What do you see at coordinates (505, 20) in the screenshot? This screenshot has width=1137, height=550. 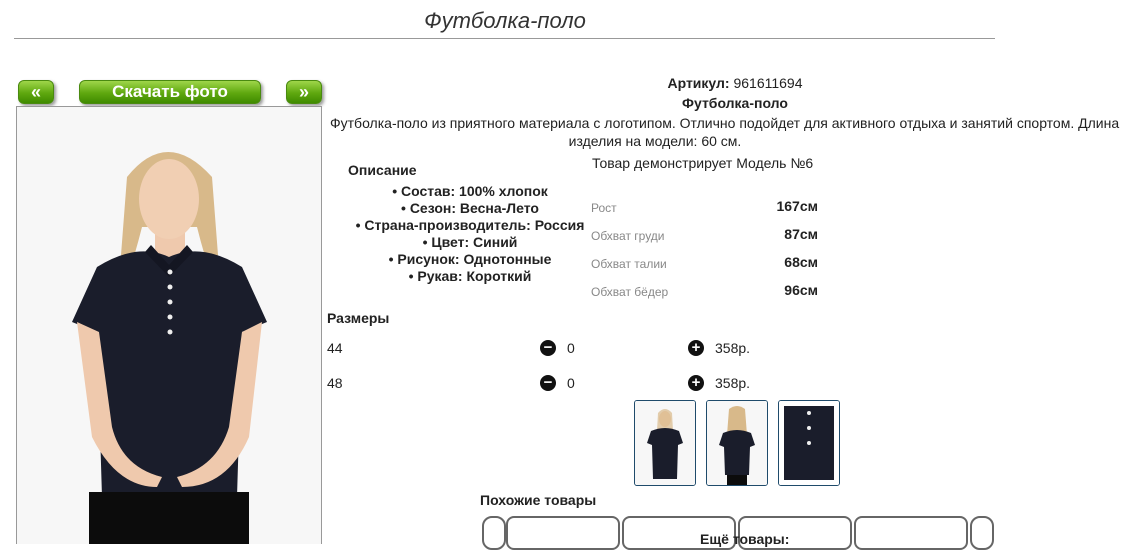 I see `page-title: Футболка-поло` at bounding box center [505, 20].